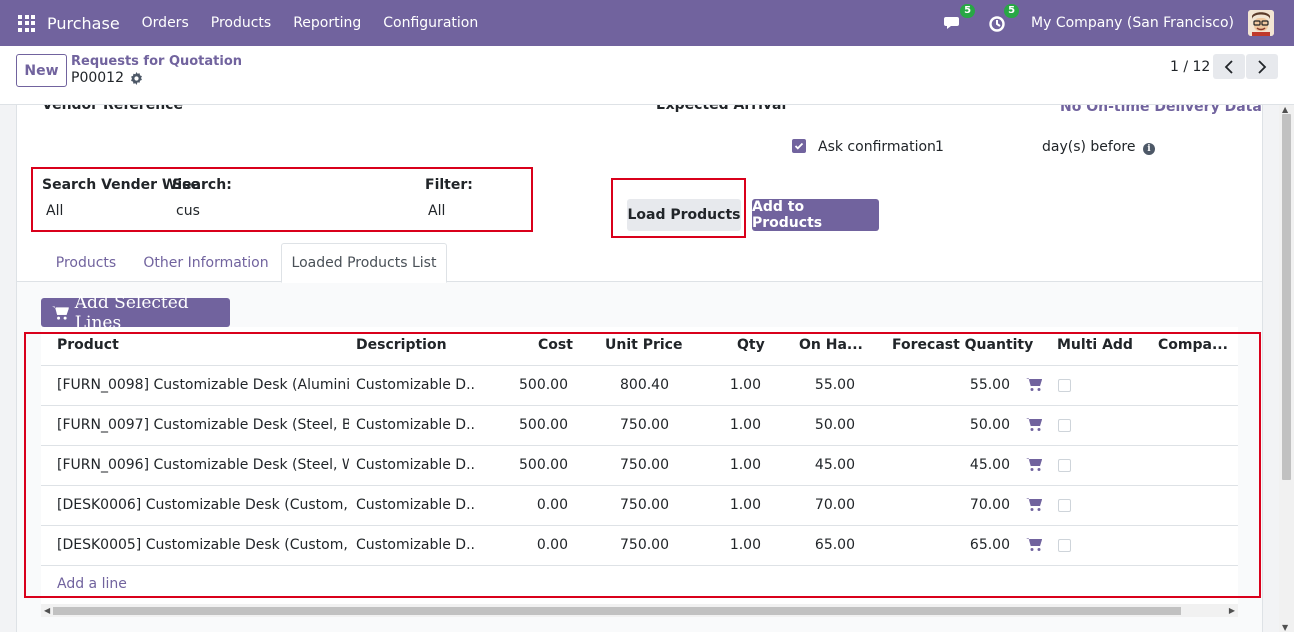 The image size is (1294, 632). I want to click on ask-confirmation-checkbox, so click(799, 146).